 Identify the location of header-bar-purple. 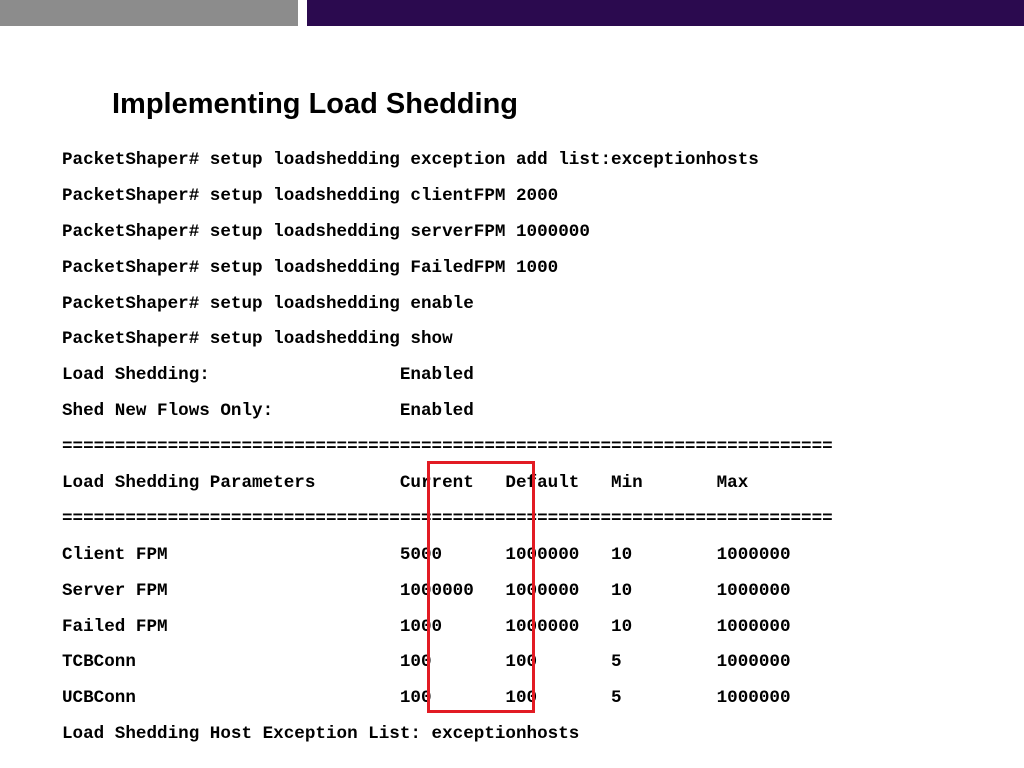
(665, 13).